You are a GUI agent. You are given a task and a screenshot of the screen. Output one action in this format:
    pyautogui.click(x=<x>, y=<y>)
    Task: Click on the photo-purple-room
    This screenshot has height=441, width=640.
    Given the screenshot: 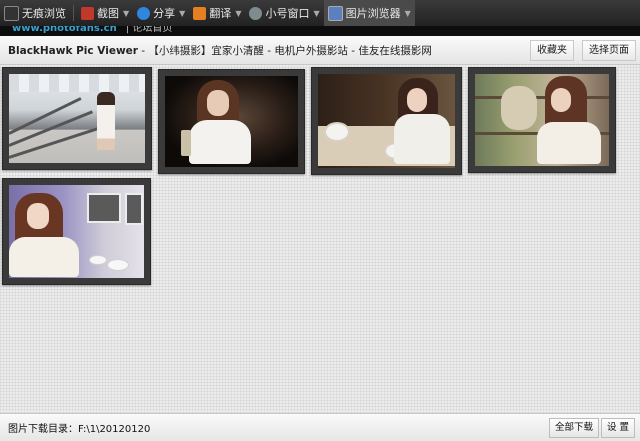 What is the action you would take?
    pyautogui.click(x=76, y=231)
    